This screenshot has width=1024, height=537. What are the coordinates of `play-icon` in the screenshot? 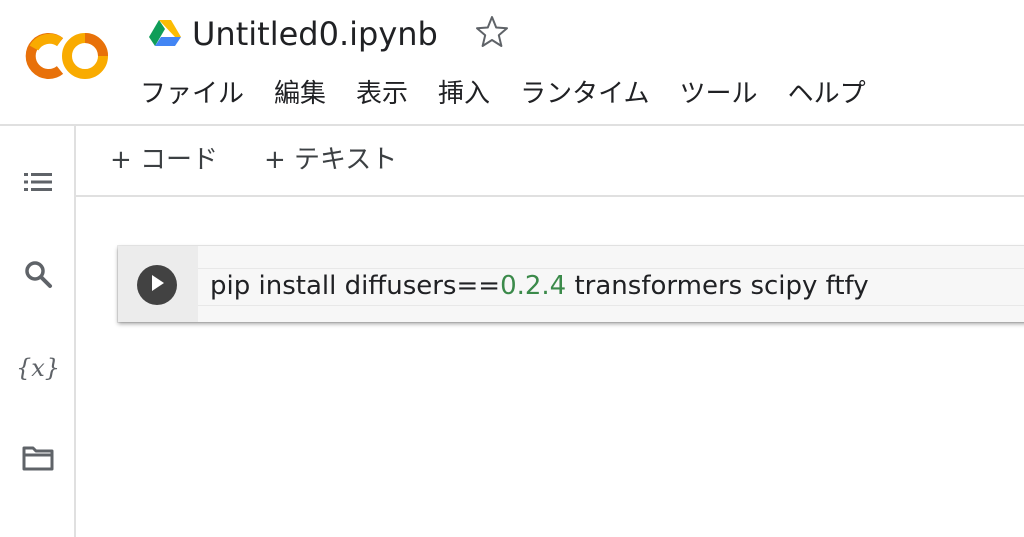 It's located at (157, 285).